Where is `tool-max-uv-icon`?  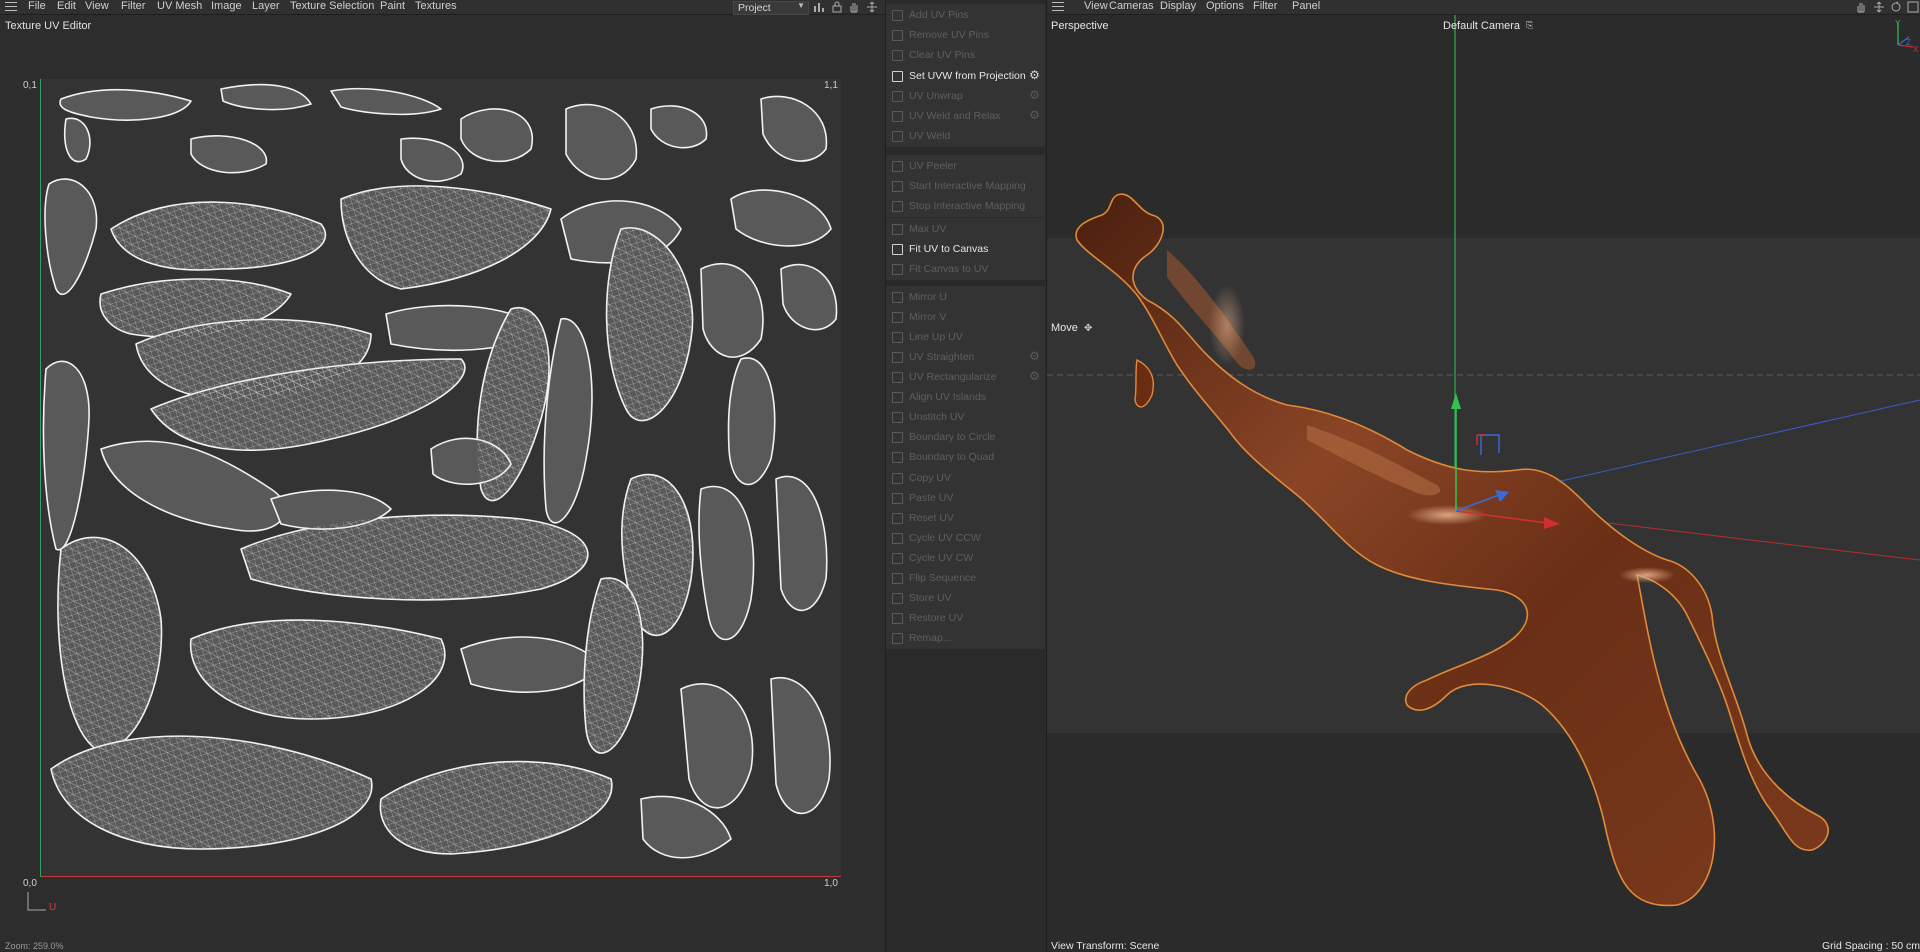
tool-max-uv-icon is located at coordinates (897, 229).